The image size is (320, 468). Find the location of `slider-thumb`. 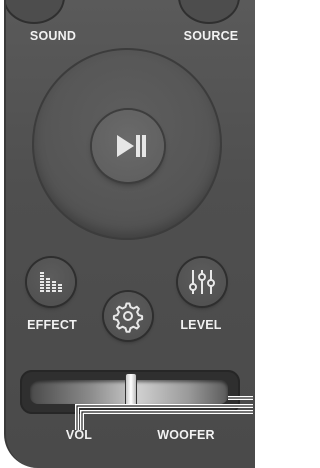

slider-thumb is located at coordinates (131, 391).